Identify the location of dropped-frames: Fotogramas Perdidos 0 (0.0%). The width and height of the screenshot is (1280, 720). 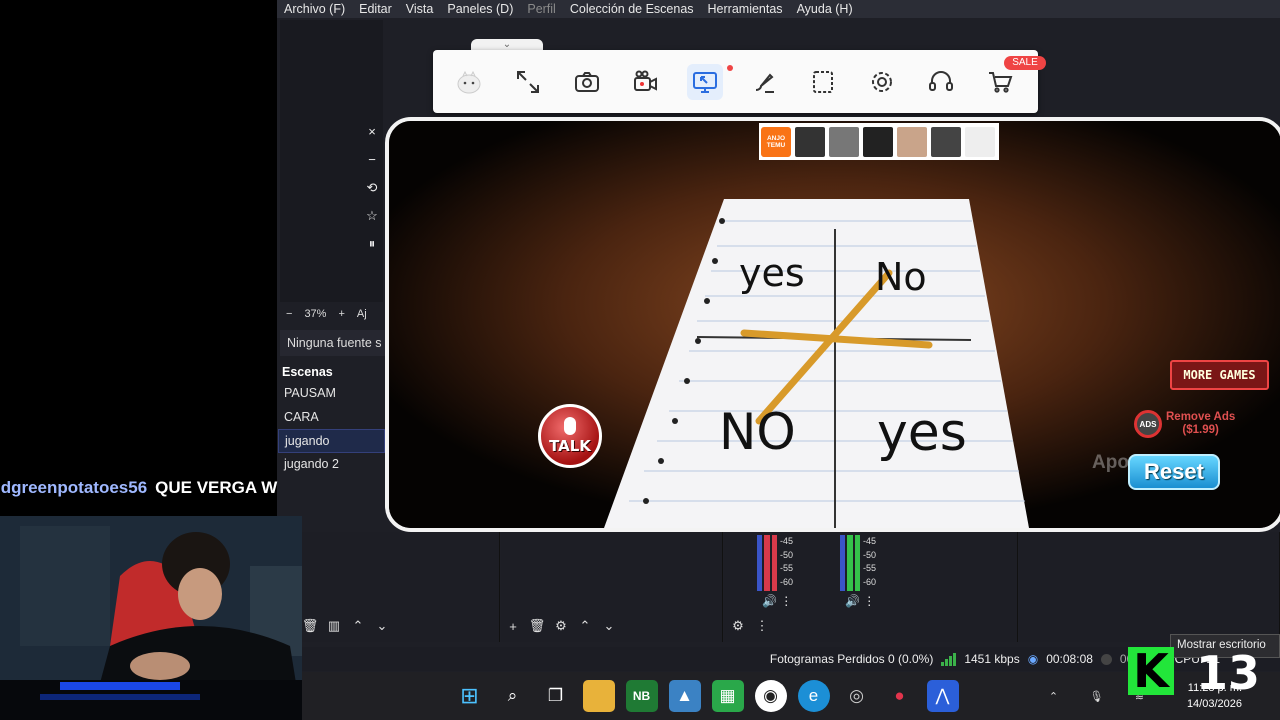
(851, 659).